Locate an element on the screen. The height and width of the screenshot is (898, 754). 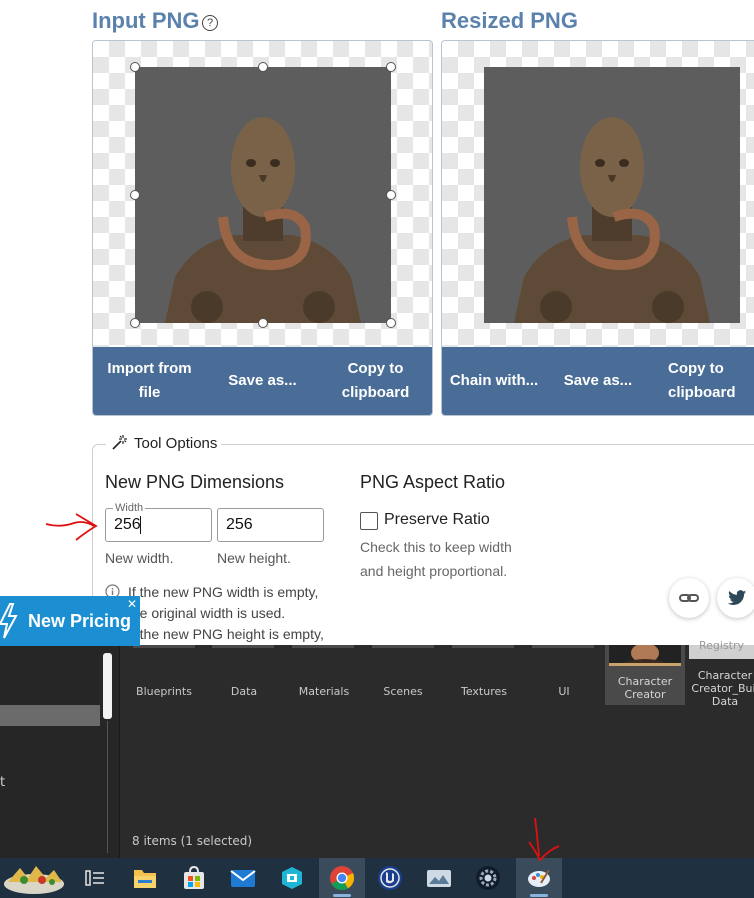
paint-active-indicator is located at coordinates (539, 895).